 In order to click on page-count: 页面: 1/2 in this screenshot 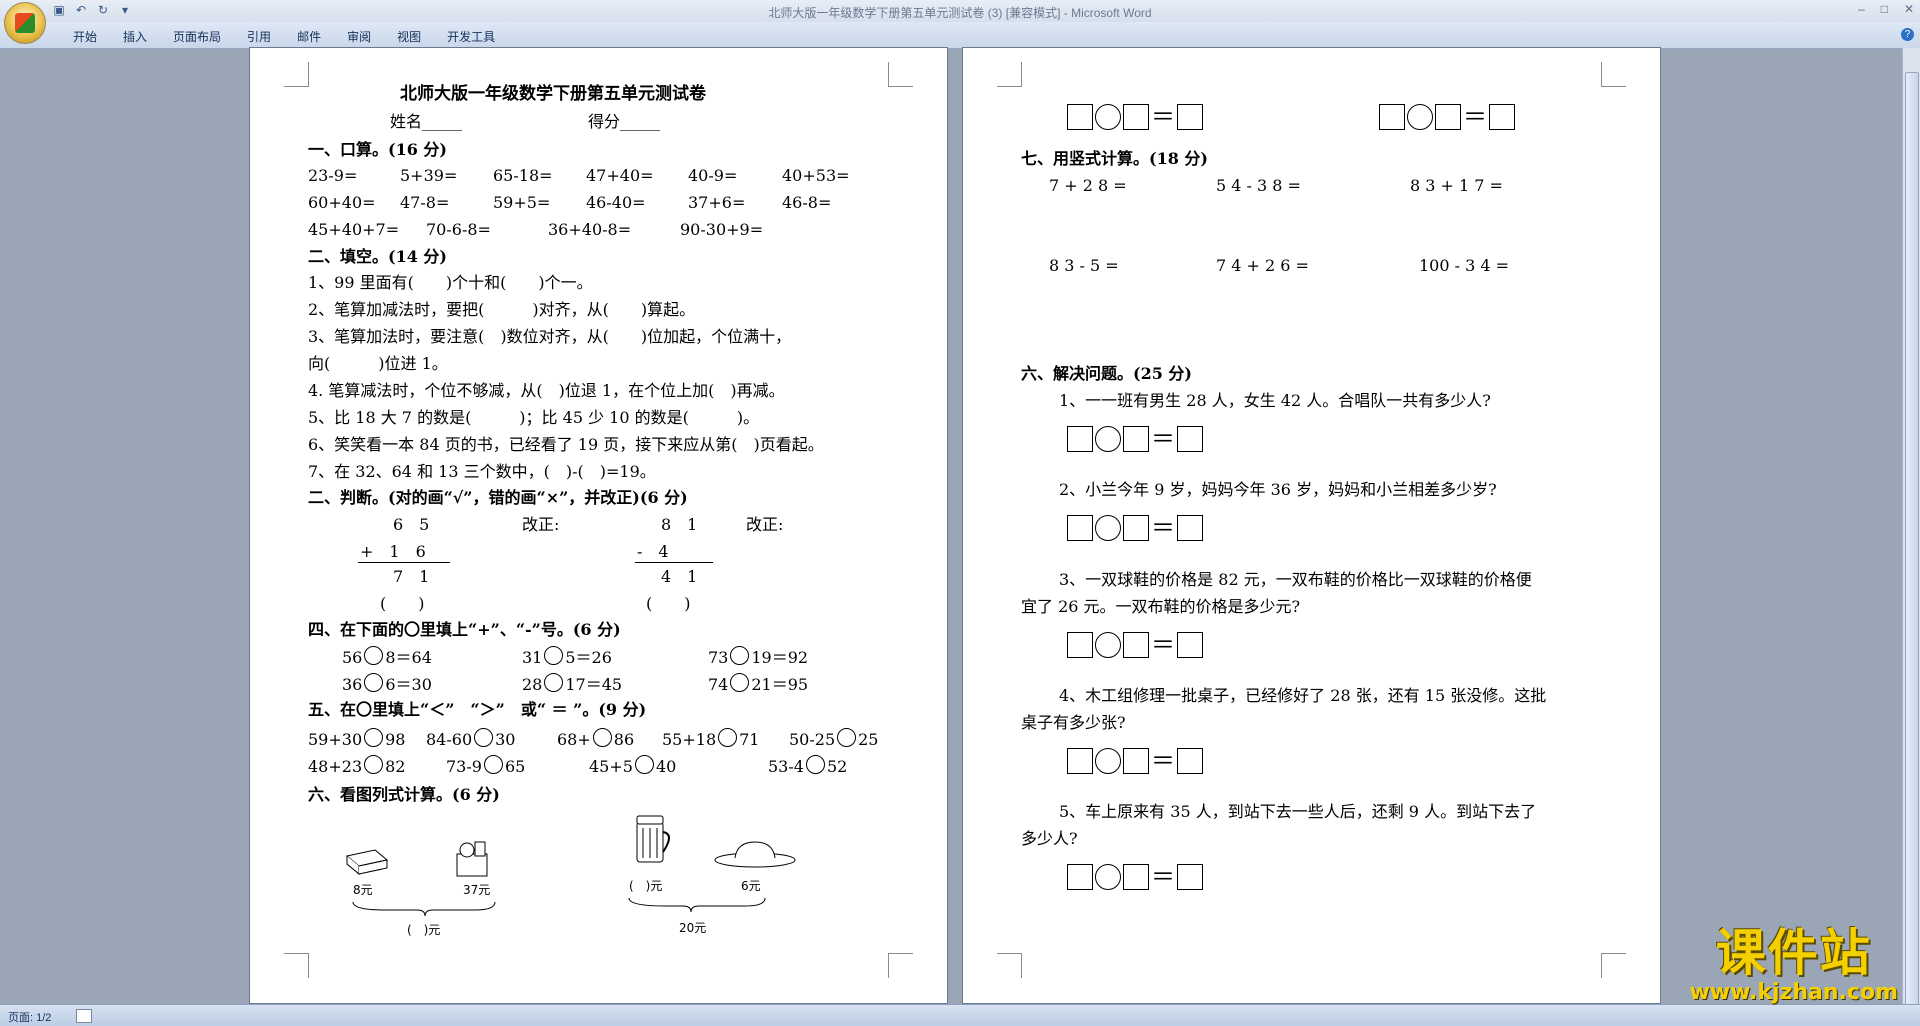, I will do `click(29, 1017)`.